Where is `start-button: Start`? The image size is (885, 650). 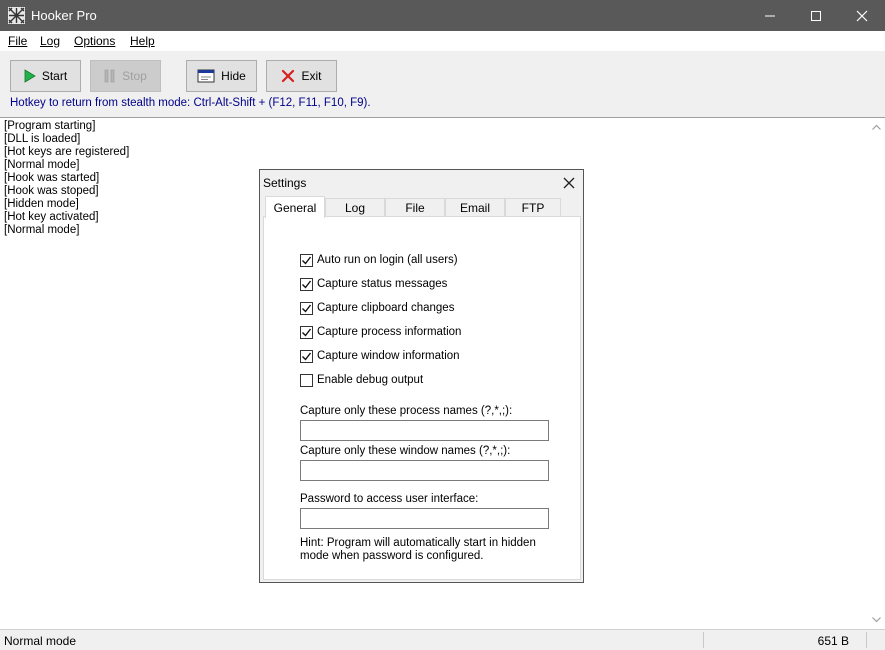
start-button: Start is located at coordinates (45, 76).